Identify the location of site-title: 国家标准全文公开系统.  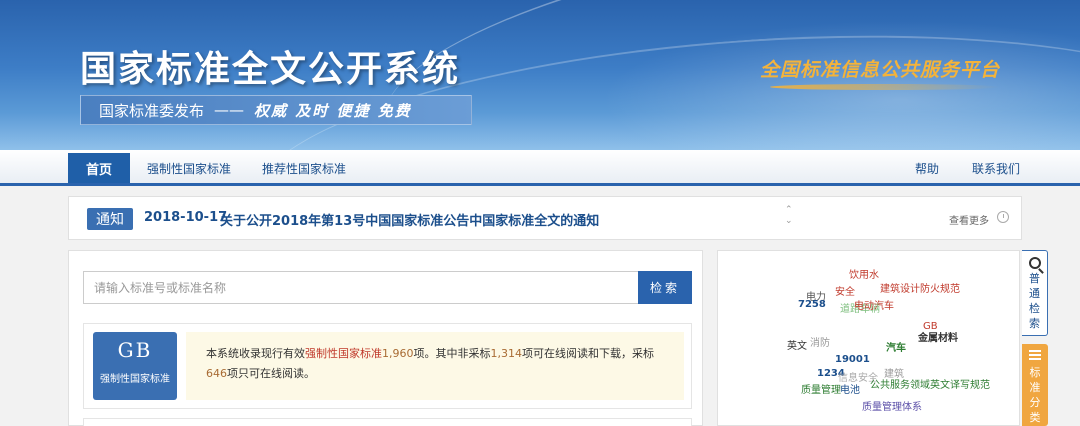
(270, 69).